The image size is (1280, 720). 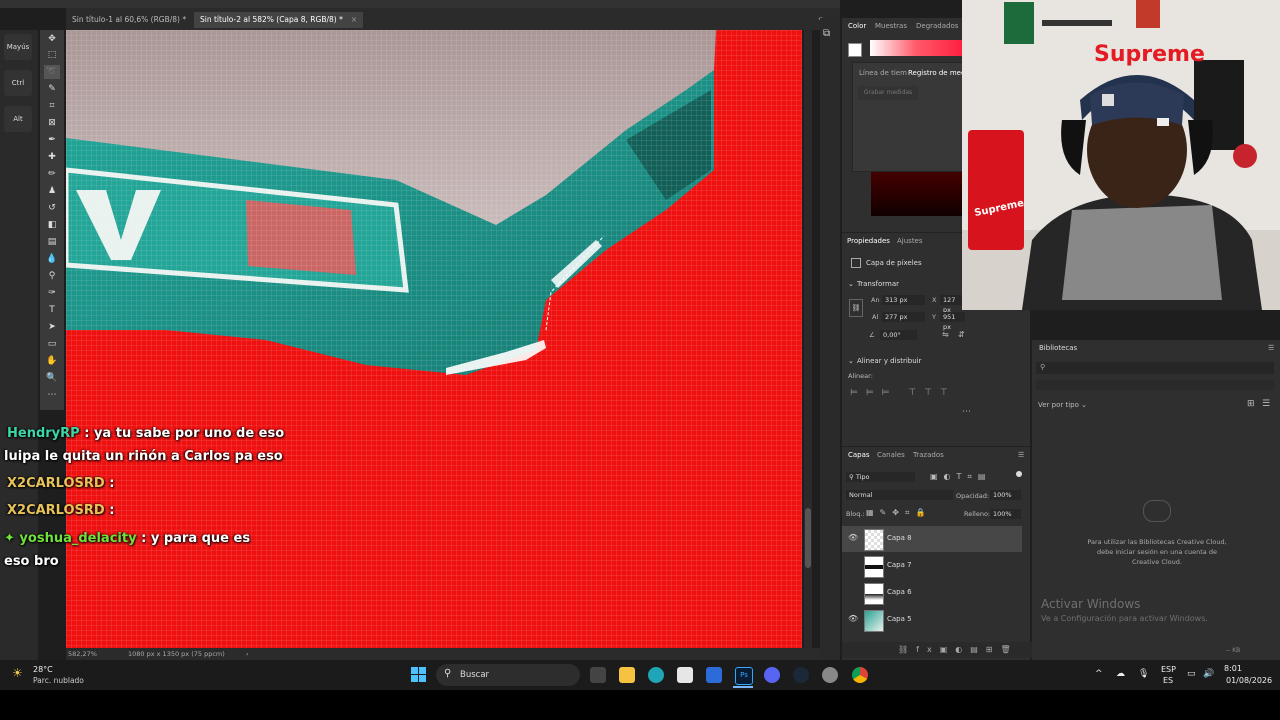 I want to click on eraser-tool-icon: ◧, so click(x=52, y=225).